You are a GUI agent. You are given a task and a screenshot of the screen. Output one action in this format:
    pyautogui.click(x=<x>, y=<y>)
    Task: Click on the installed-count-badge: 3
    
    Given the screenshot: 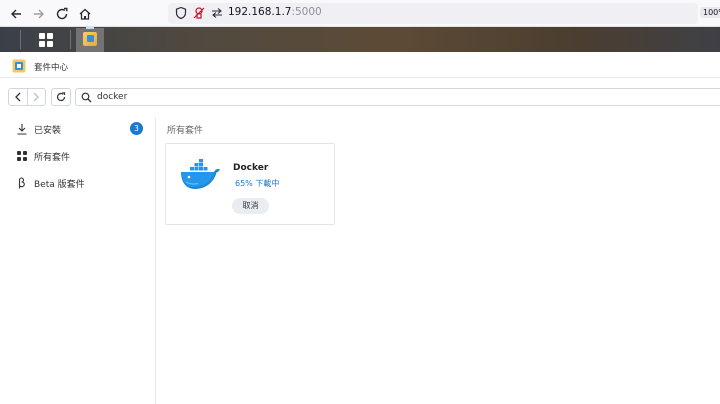 What is the action you would take?
    pyautogui.click(x=136, y=128)
    